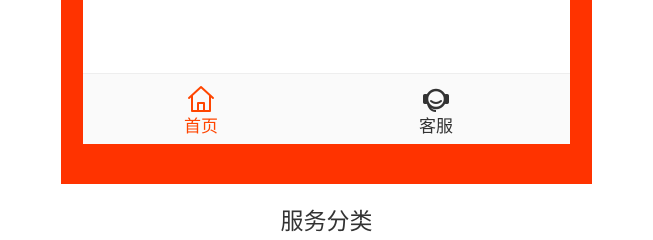 This screenshot has height=240, width=653. I want to click on home-icon, so click(201, 99).